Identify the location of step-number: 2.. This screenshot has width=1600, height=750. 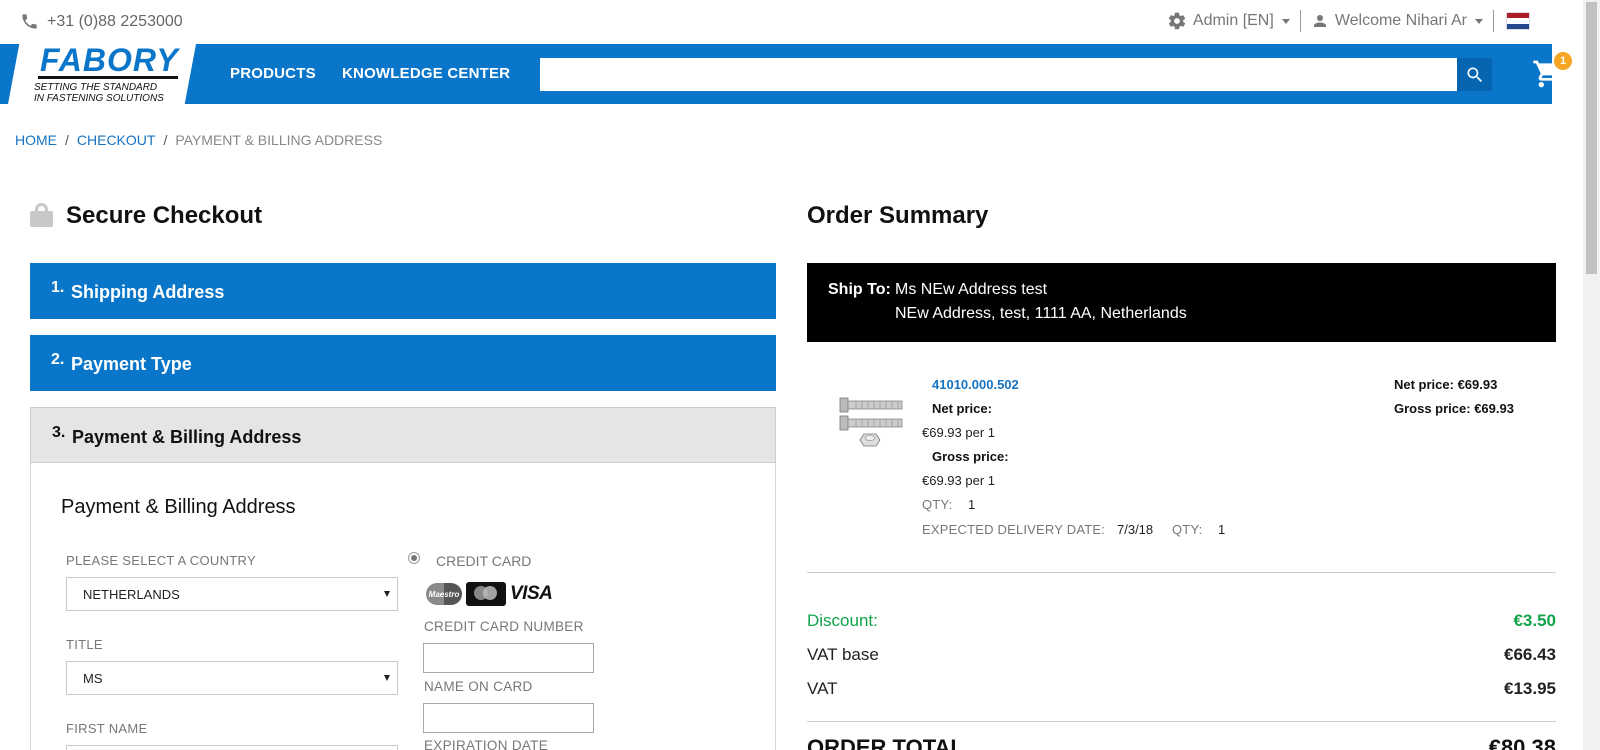
(58, 359).